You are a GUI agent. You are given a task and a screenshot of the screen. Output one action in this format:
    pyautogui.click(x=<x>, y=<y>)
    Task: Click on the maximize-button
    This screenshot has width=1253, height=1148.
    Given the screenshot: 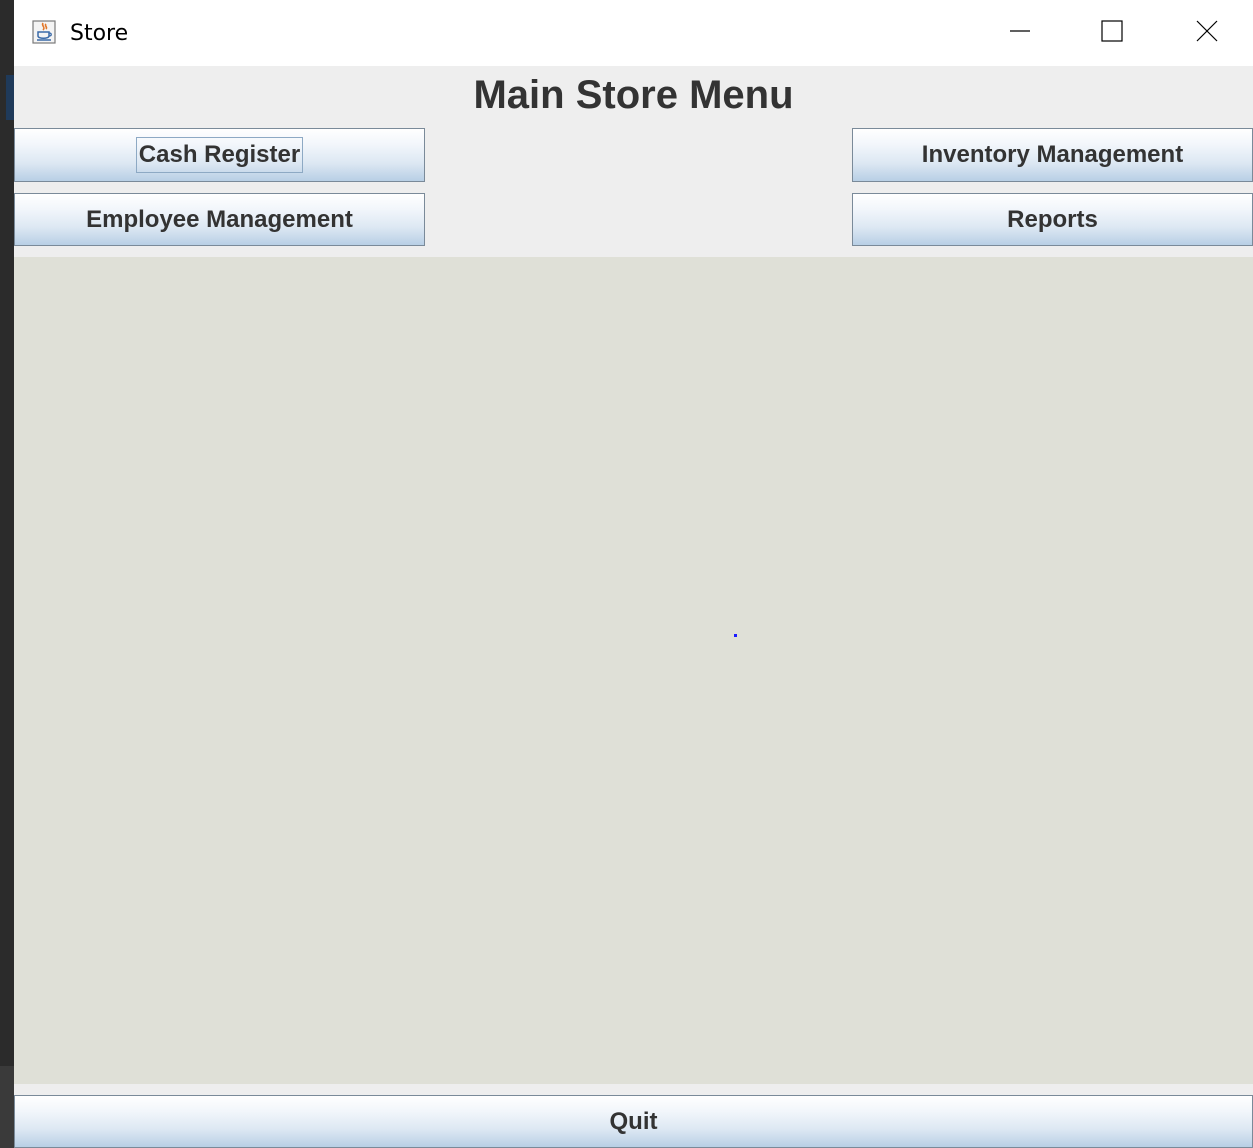 What is the action you would take?
    pyautogui.click(x=1112, y=33)
    